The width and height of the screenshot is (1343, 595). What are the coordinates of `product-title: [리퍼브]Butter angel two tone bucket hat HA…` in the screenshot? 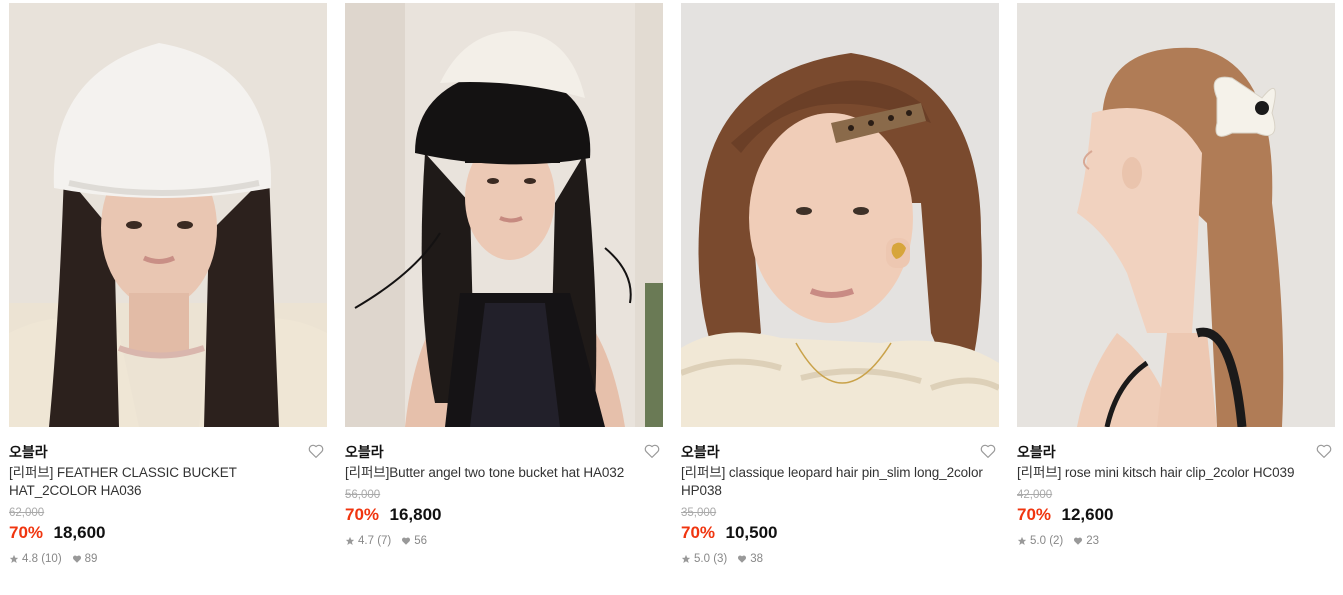 It's located at (504, 473).